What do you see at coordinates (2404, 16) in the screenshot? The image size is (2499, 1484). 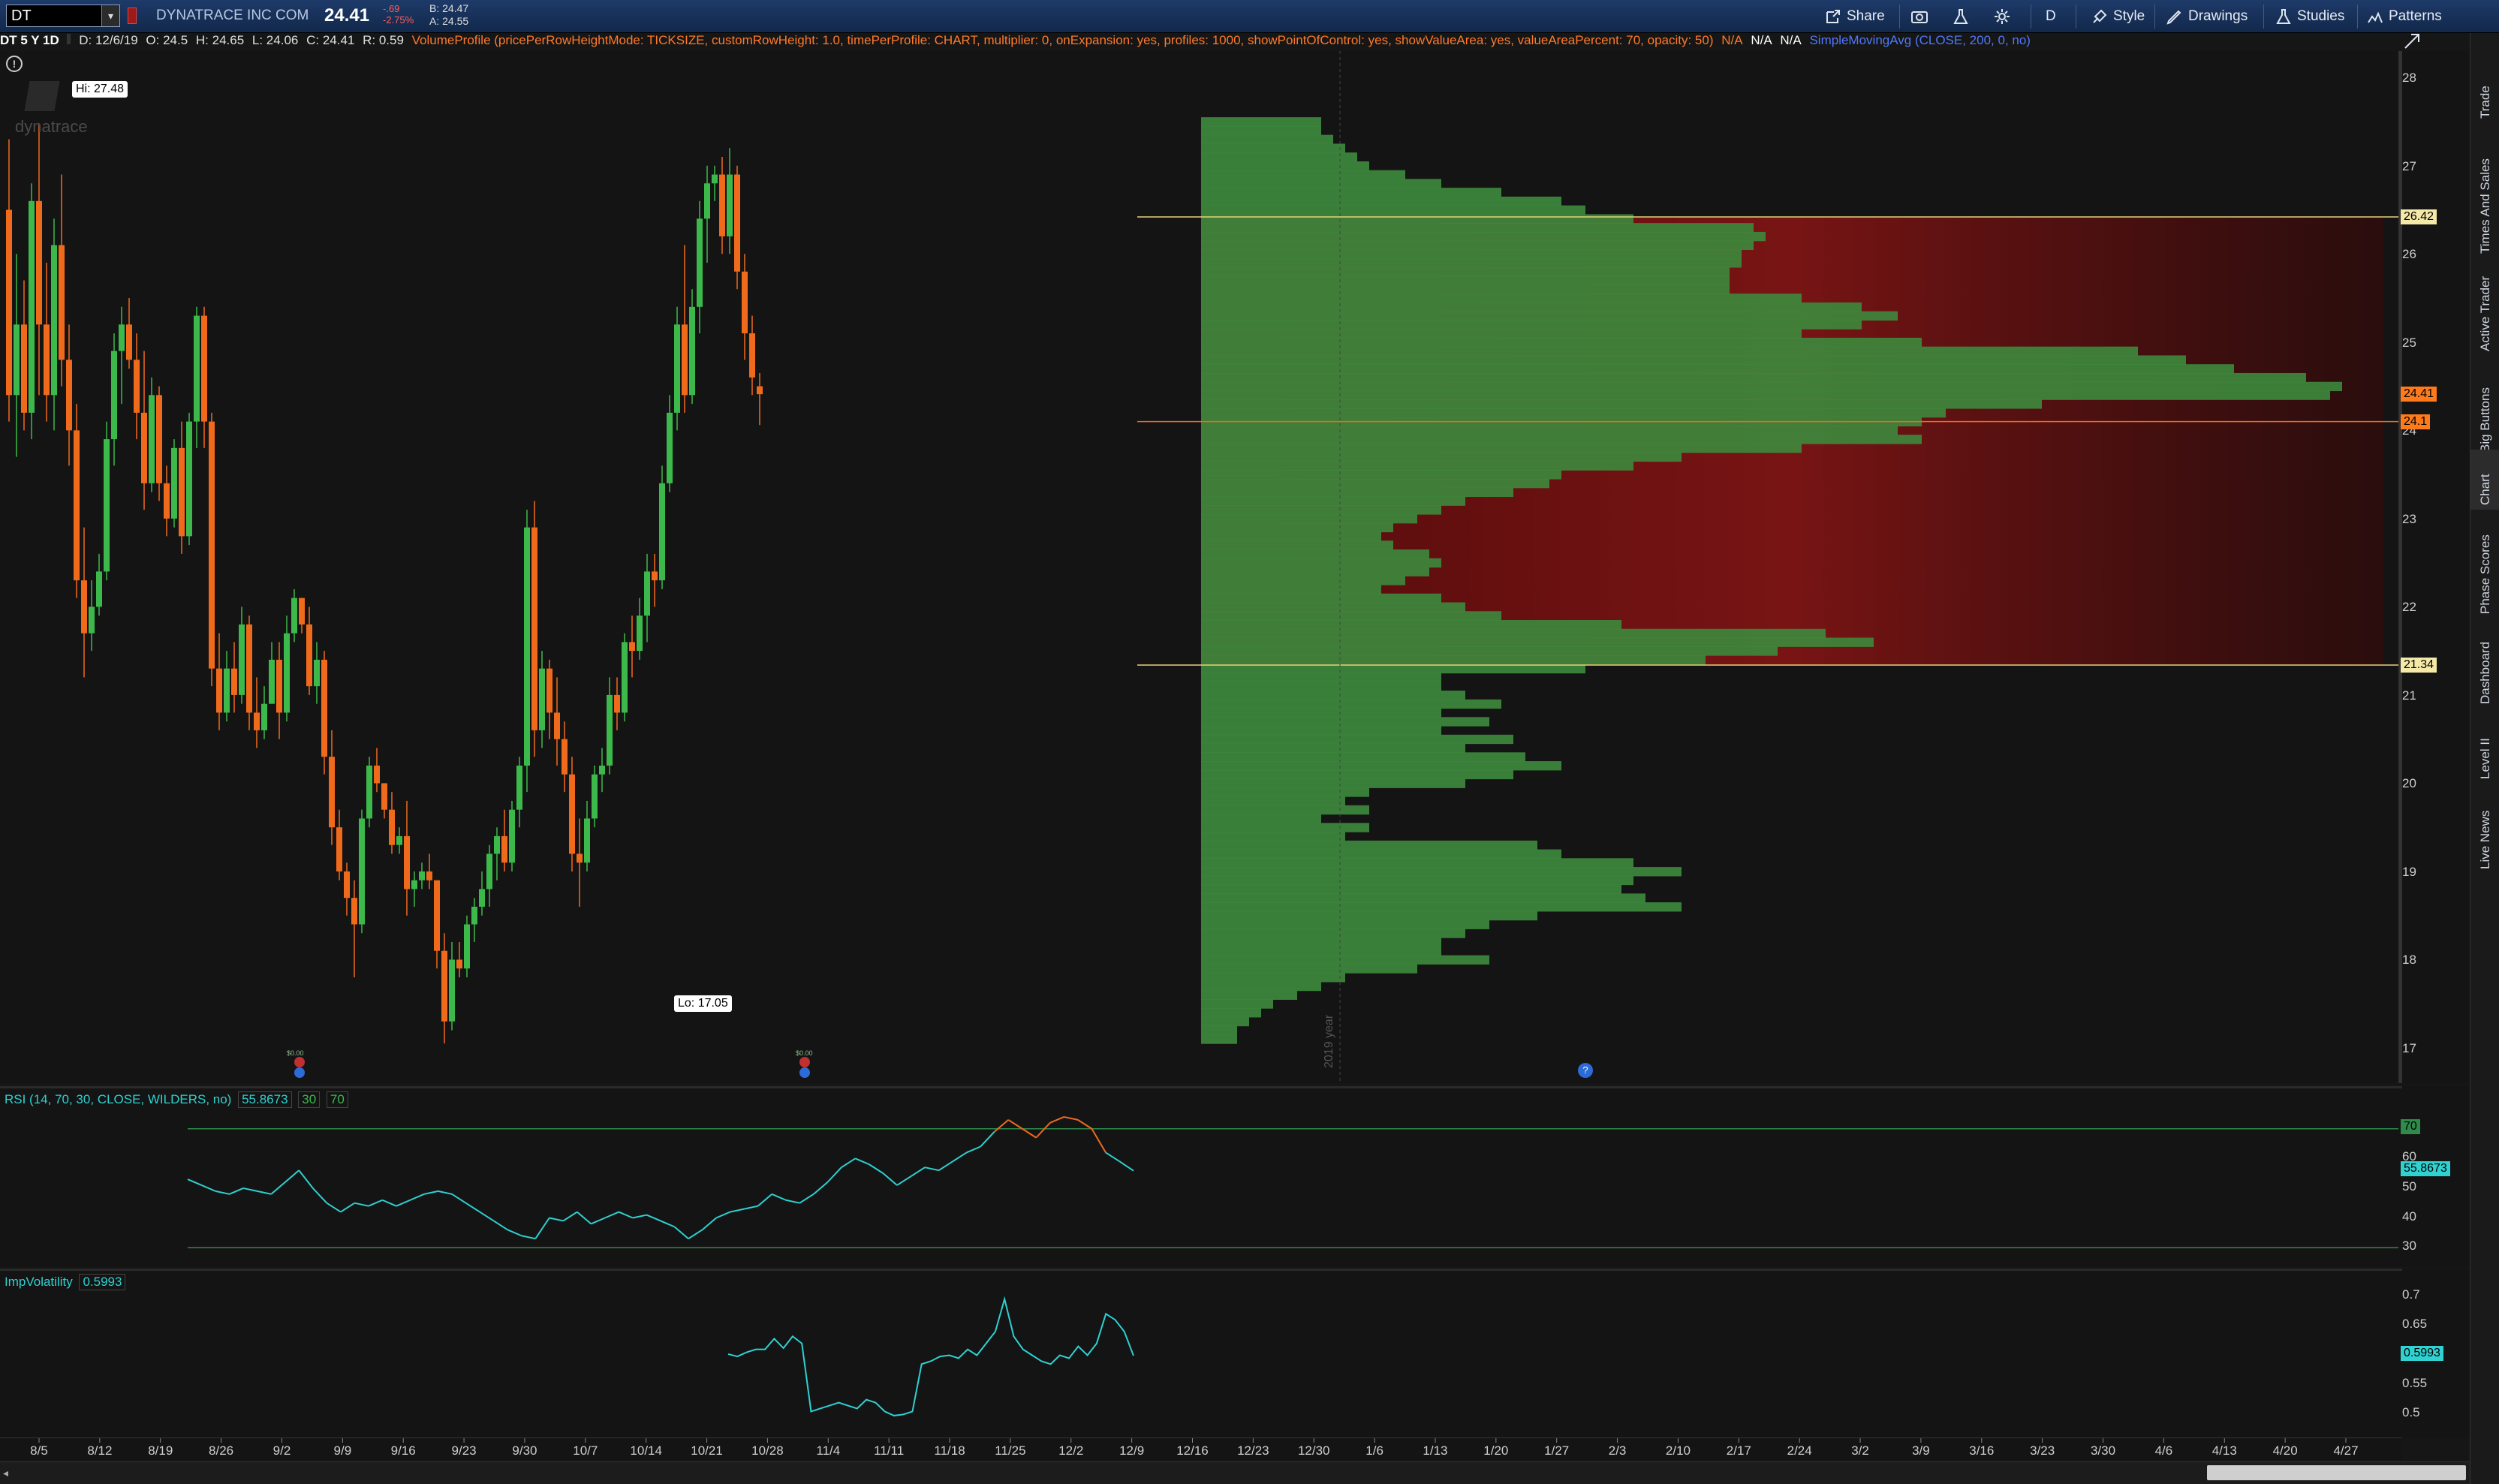 I see `patterns-button: Patterns` at bounding box center [2404, 16].